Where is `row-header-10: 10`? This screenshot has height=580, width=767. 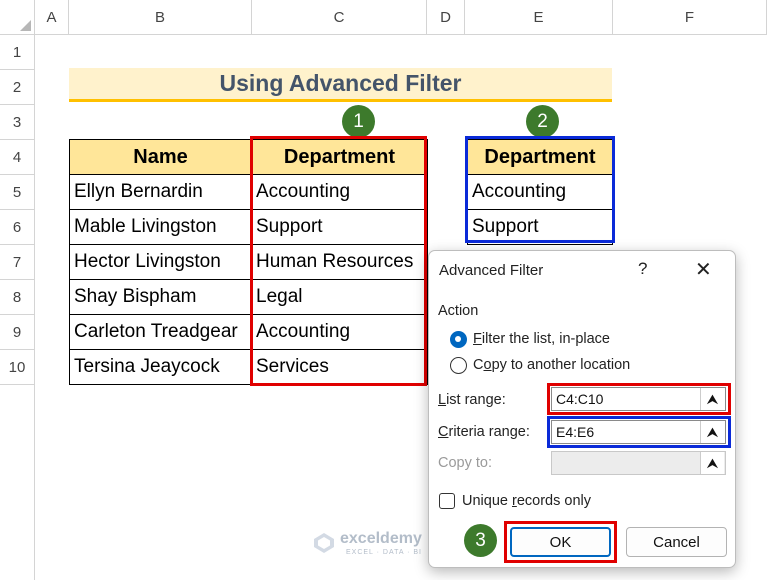 row-header-10: 10 is located at coordinates (17, 367).